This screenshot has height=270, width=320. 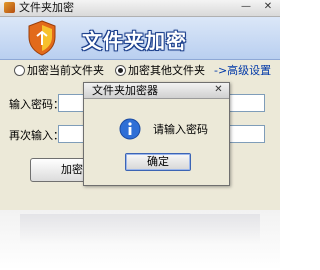 I want to click on reflection-band, so click(x=140, y=229).